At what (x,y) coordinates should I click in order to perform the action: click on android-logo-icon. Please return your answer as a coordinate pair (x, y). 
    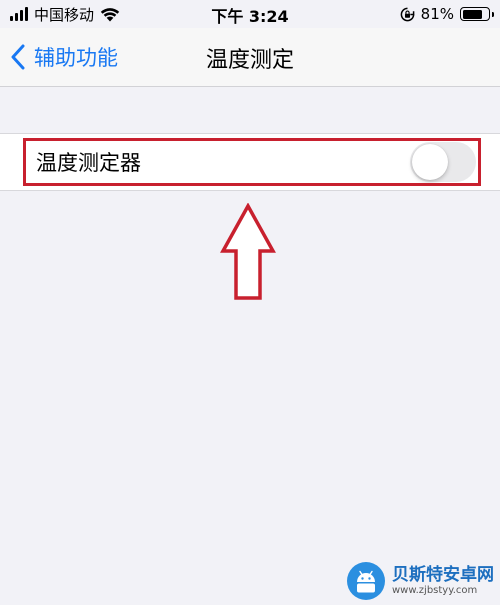
    Looking at the image, I should click on (366, 581).